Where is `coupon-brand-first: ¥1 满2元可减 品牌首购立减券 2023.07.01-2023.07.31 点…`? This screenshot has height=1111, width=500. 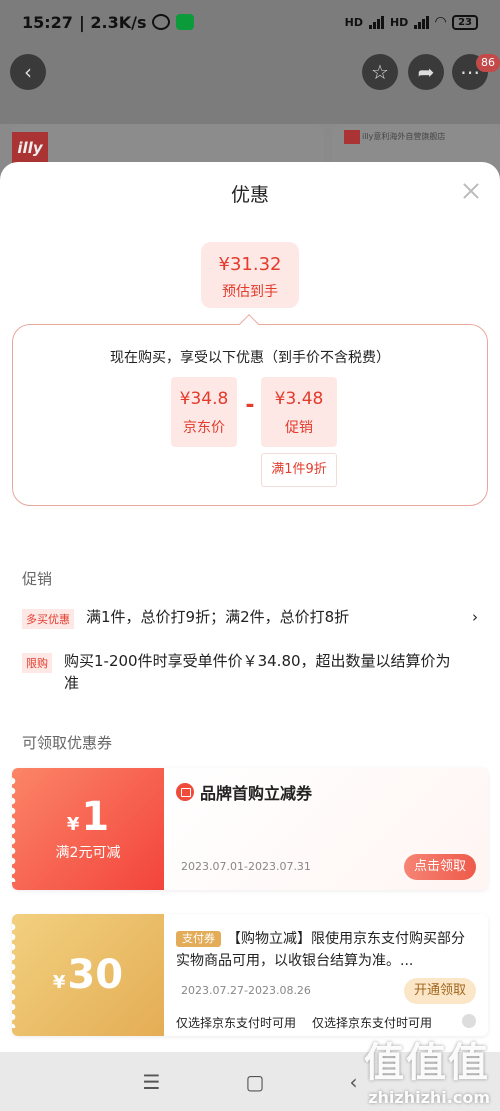
coupon-brand-first: ¥1 满2元可减 品牌首购立减券 2023.07.01-2023.07.31 点… is located at coordinates (250, 829).